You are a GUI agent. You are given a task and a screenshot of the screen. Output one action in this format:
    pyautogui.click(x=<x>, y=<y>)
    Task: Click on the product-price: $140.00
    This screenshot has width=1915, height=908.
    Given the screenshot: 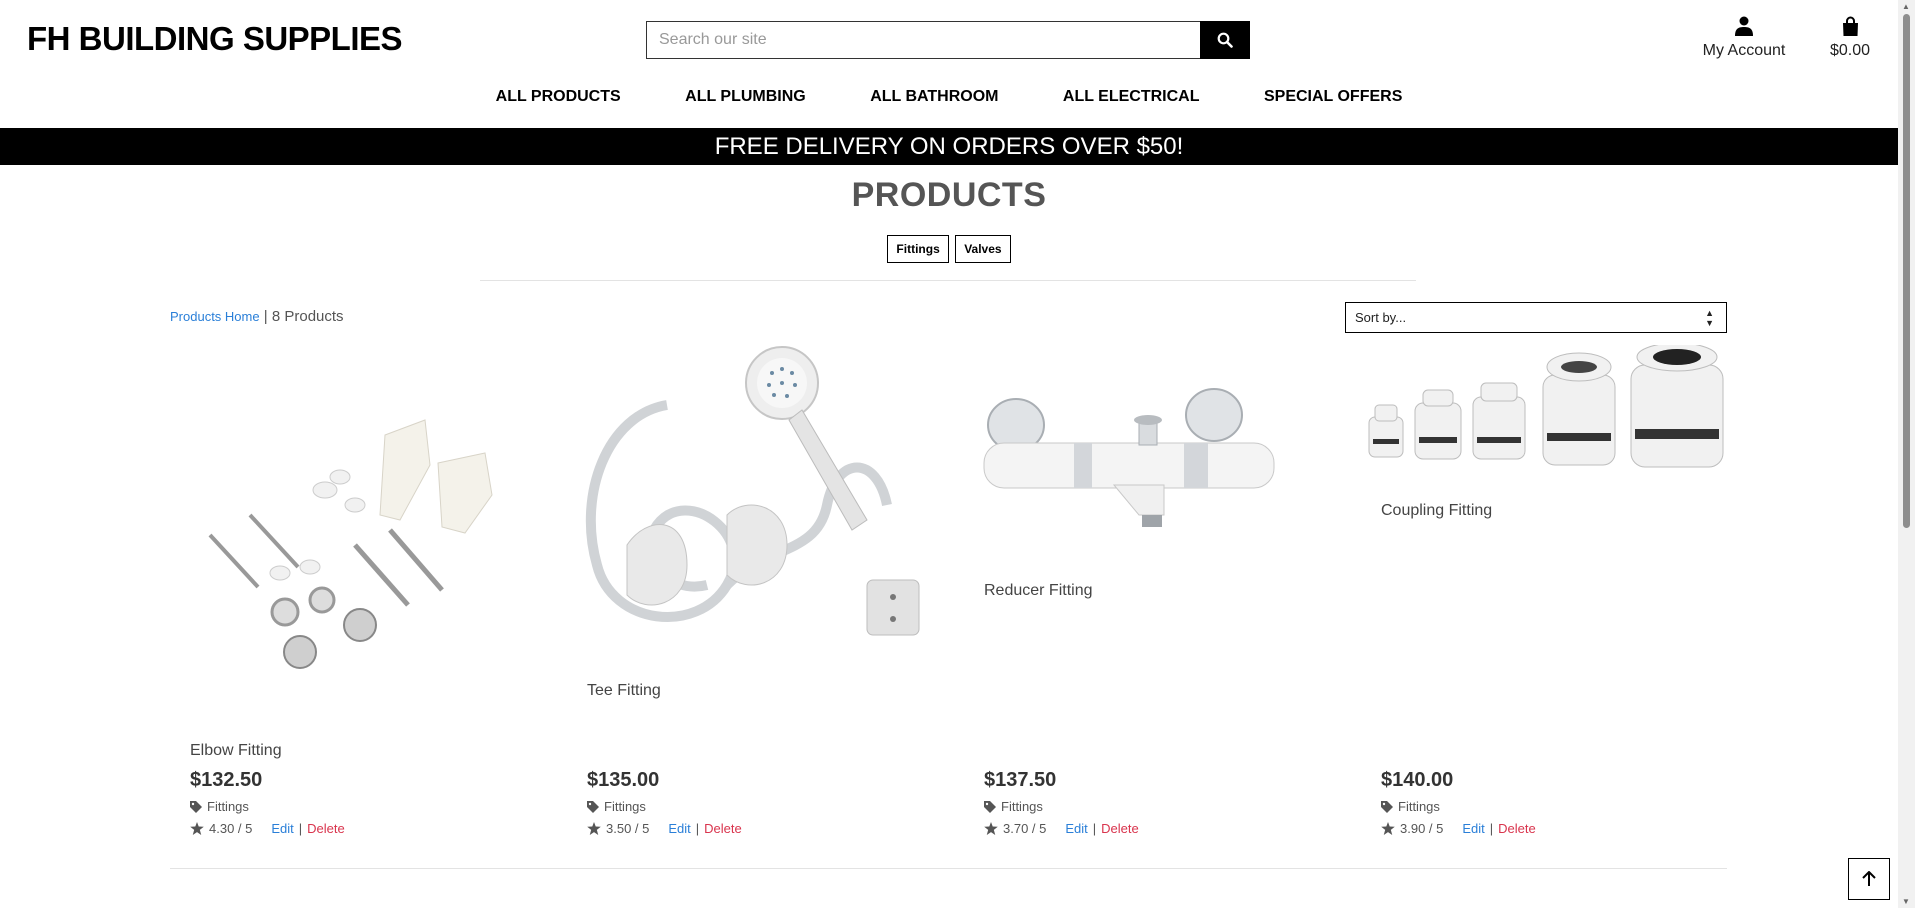 What is the action you would take?
    pyautogui.click(x=1417, y=780)
    